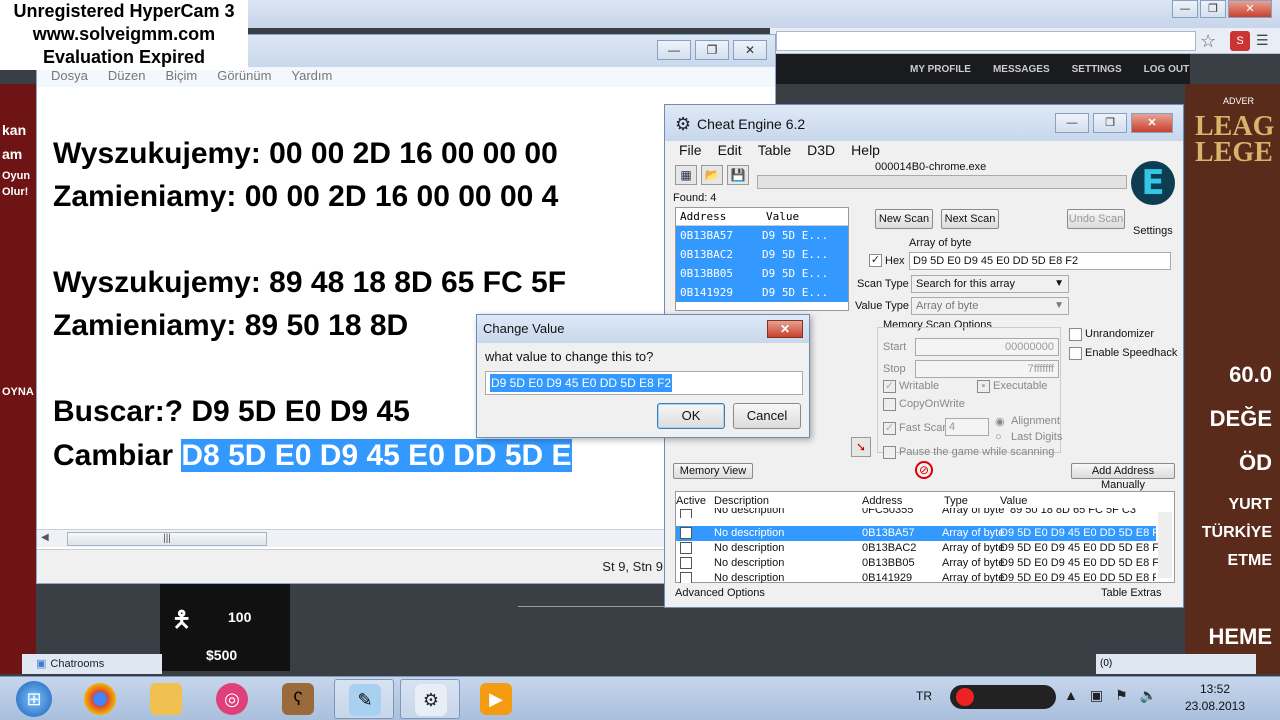 The width and height of the screenshot is (1280, 720). I want to click on lastdigits-radio: ○, so click(998, 437).